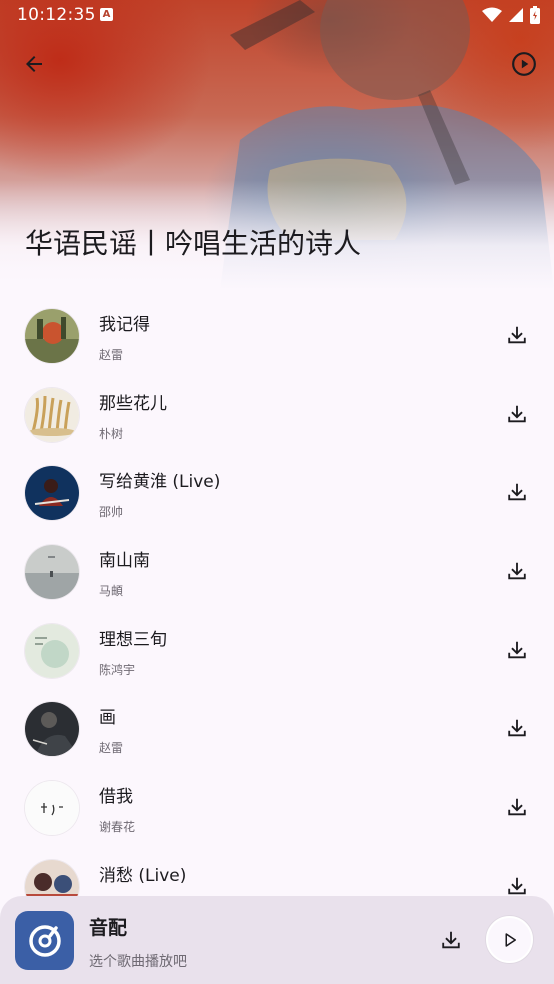  Describe the element at coordinates (124, 561) in the screenshot. I see `song-title: 南山南` at that location.